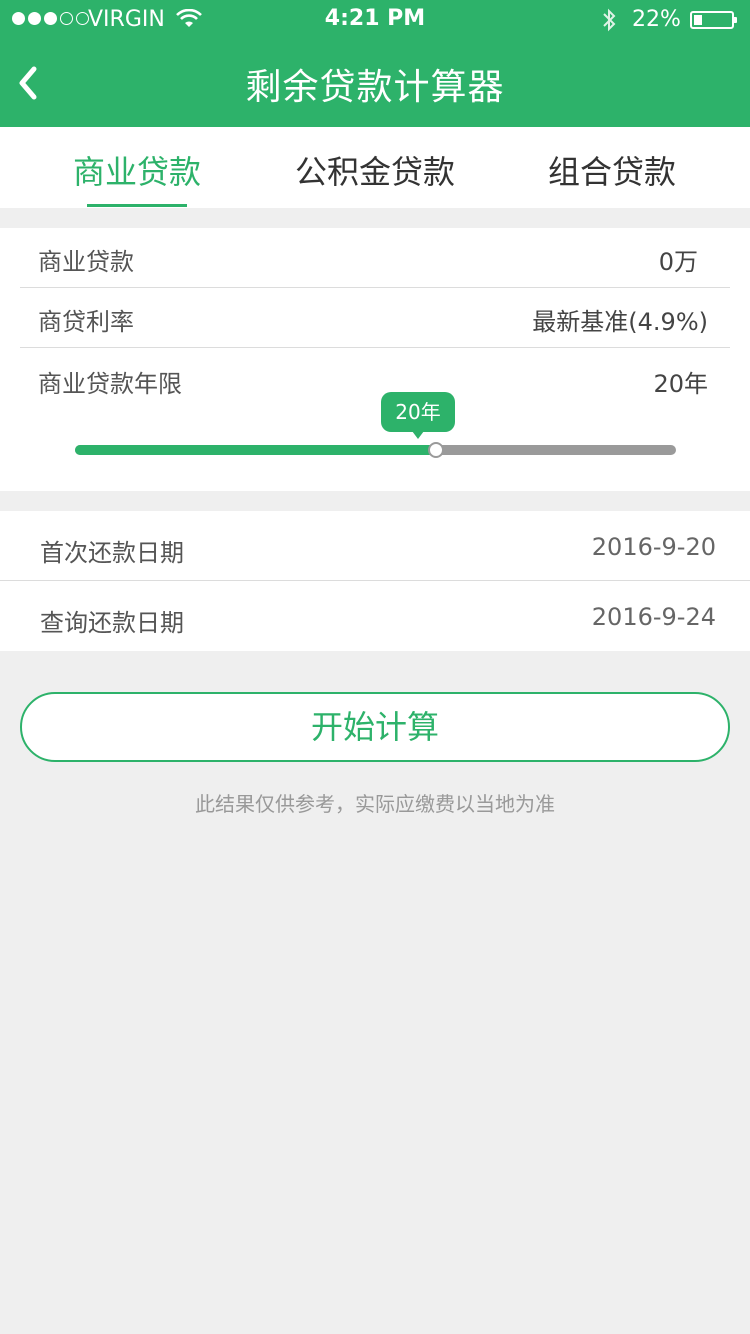  Describe the element at coordinates (86, 262) in the screenshot. I see `loan-amount-label: 商业贷款` at that location.